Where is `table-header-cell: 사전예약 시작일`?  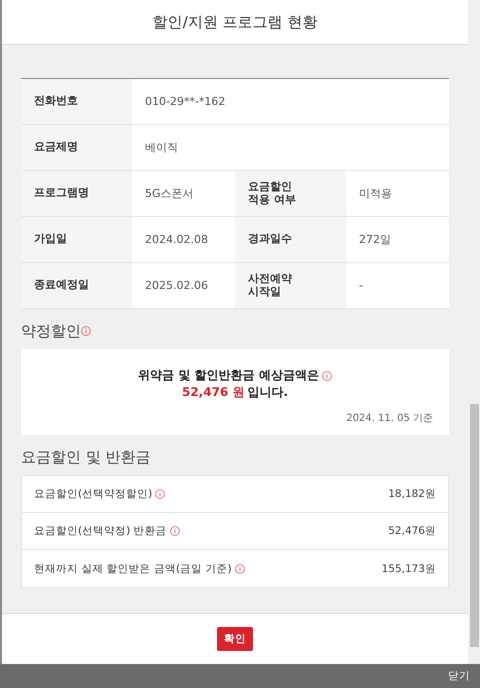 table-header-cell: 사전예약 시작일 is located at coordinates (290, 285).